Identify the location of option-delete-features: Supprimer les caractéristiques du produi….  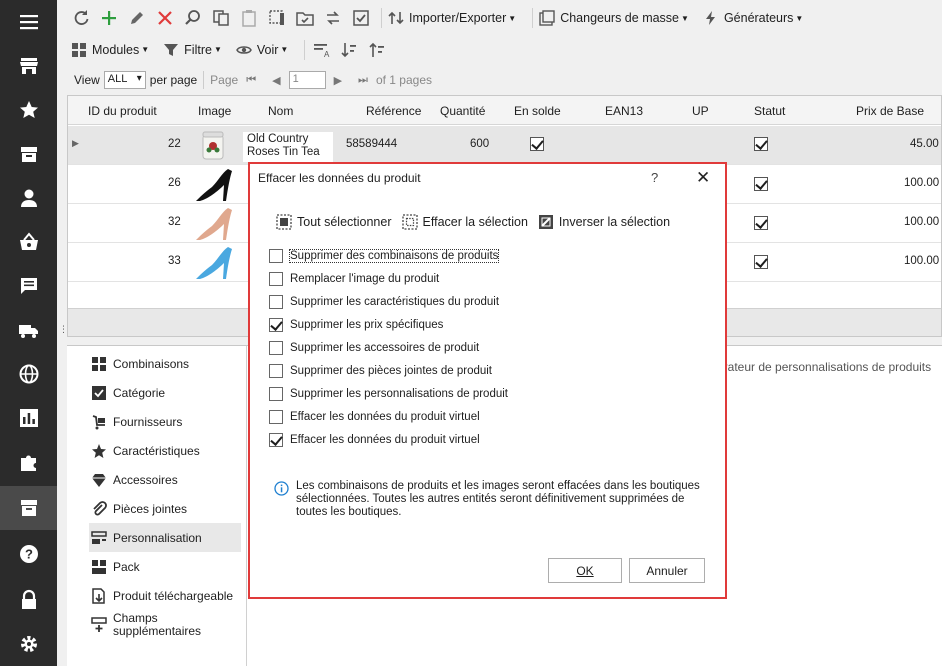
(384, 302).